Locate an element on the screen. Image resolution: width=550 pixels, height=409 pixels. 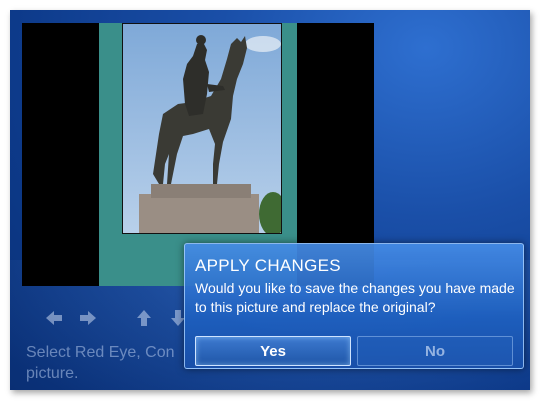
dialog-title: APPLY CHANGES is located at coordinates (268, 265).